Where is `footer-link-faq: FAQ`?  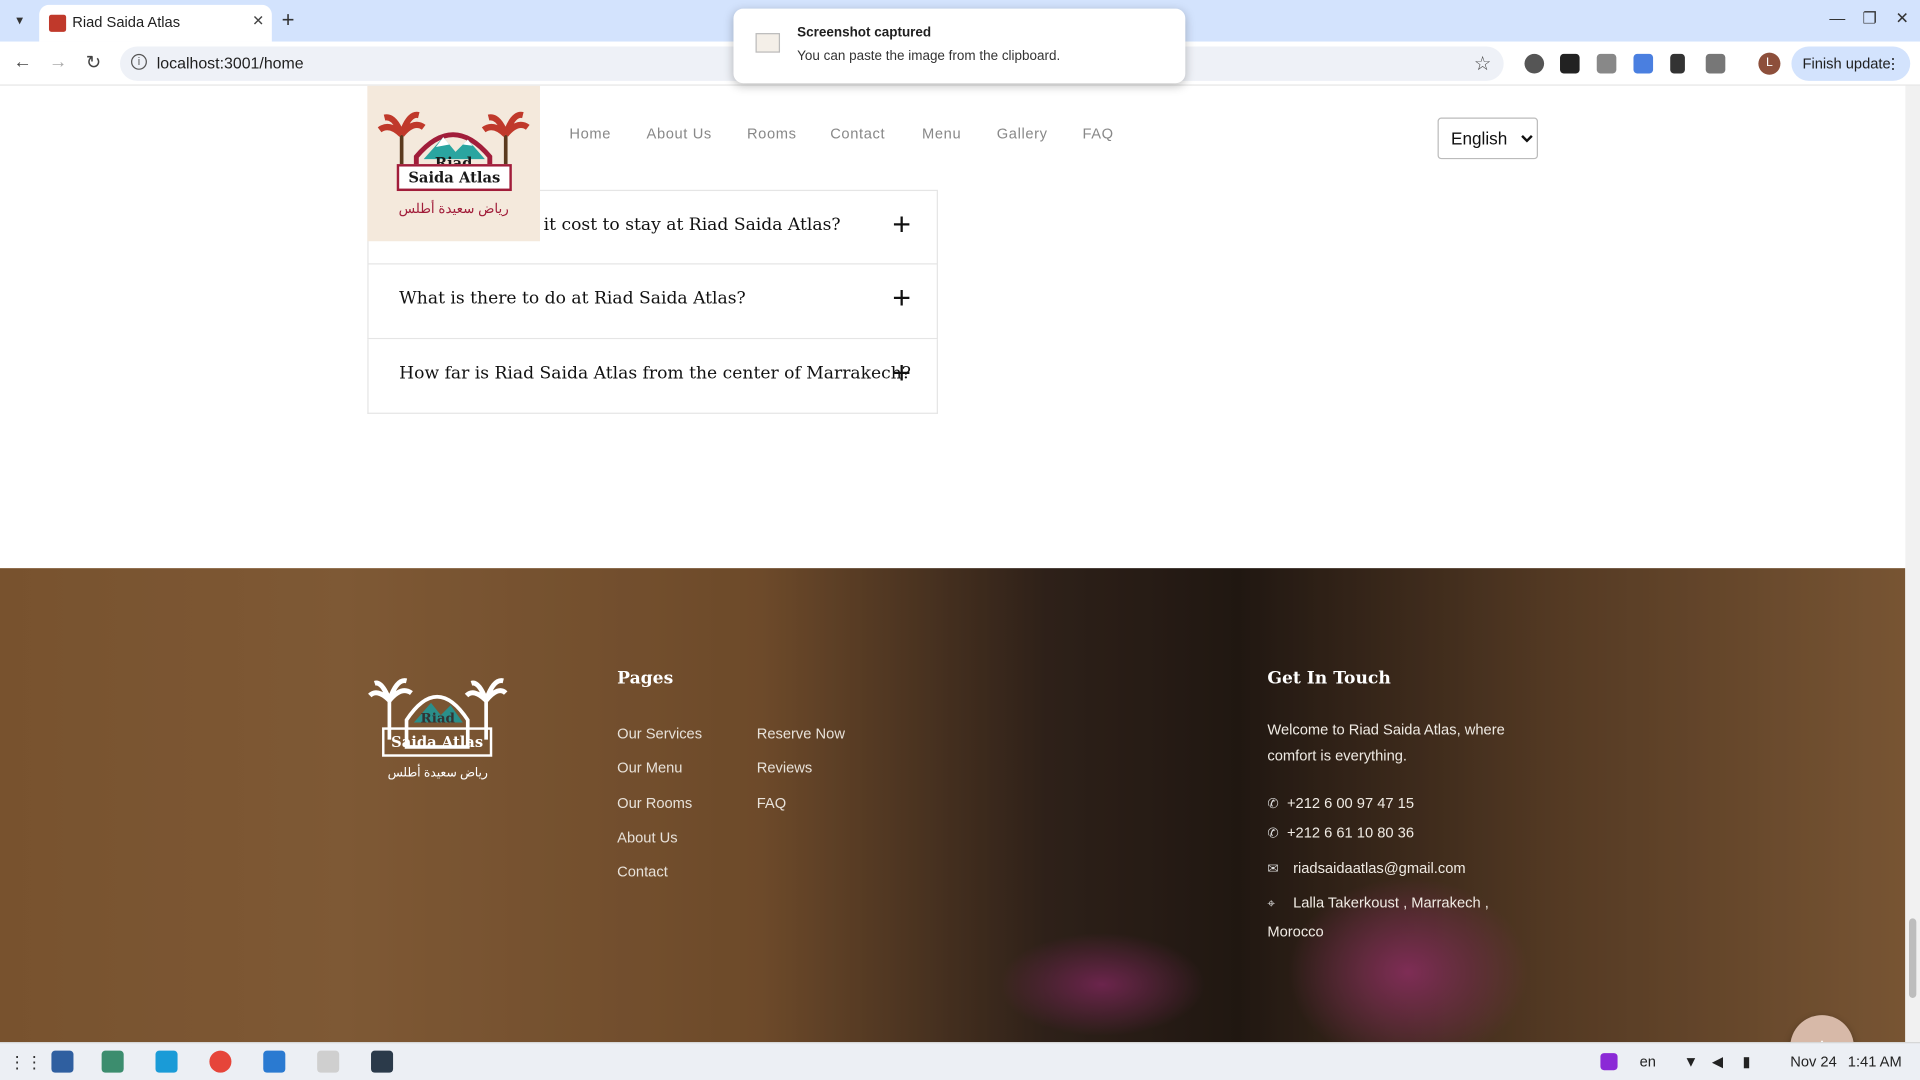
footer-link-faq: FAQ is located at coordinates (771, 803).